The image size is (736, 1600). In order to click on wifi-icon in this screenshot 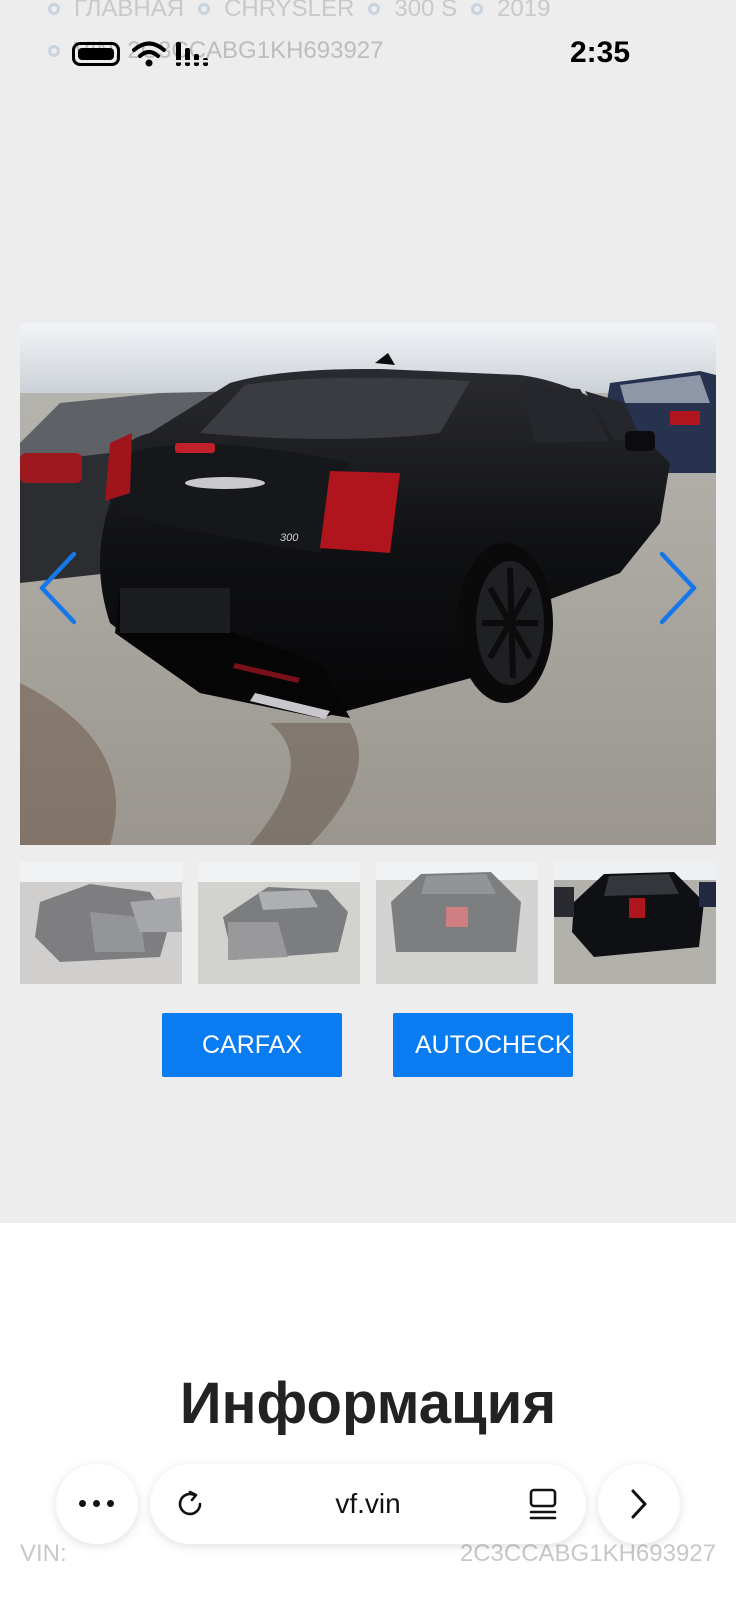, I will do `click(149, 54)`.